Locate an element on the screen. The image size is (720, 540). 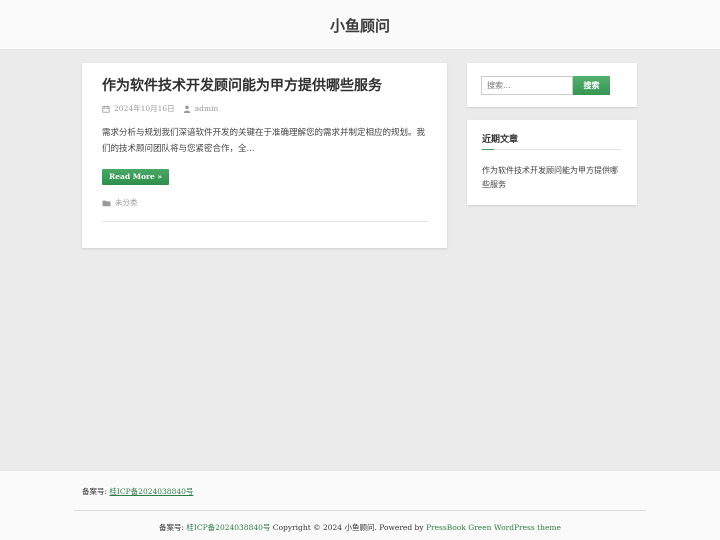
recent-divider-accent is located at coordinates (488, 149).